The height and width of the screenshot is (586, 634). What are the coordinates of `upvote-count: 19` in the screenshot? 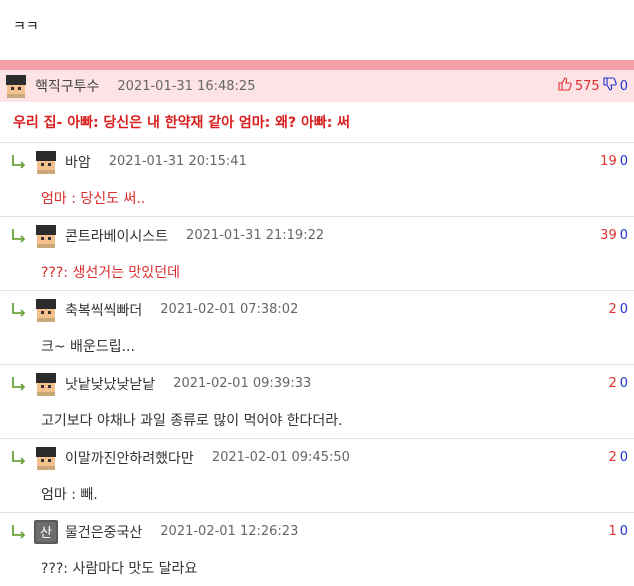 It's located at (608, 161).